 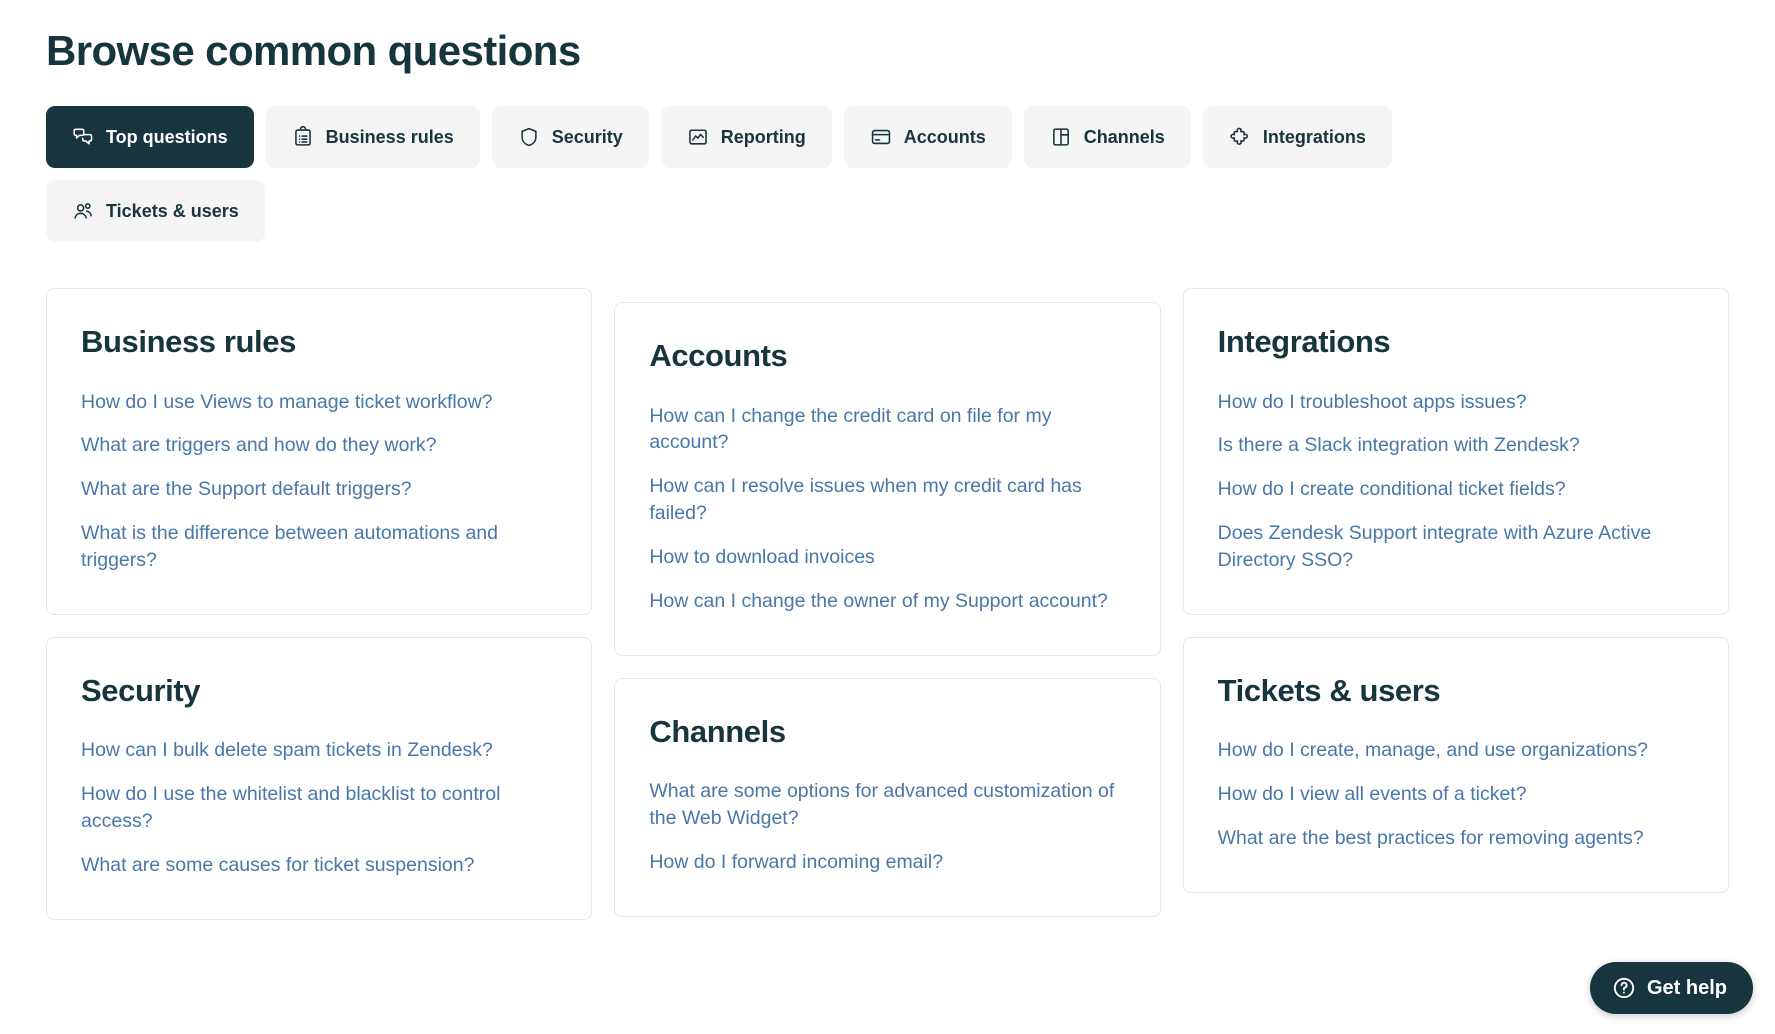 I want to click on tab-top-questions: Top questions, so click(x=150, y=137).